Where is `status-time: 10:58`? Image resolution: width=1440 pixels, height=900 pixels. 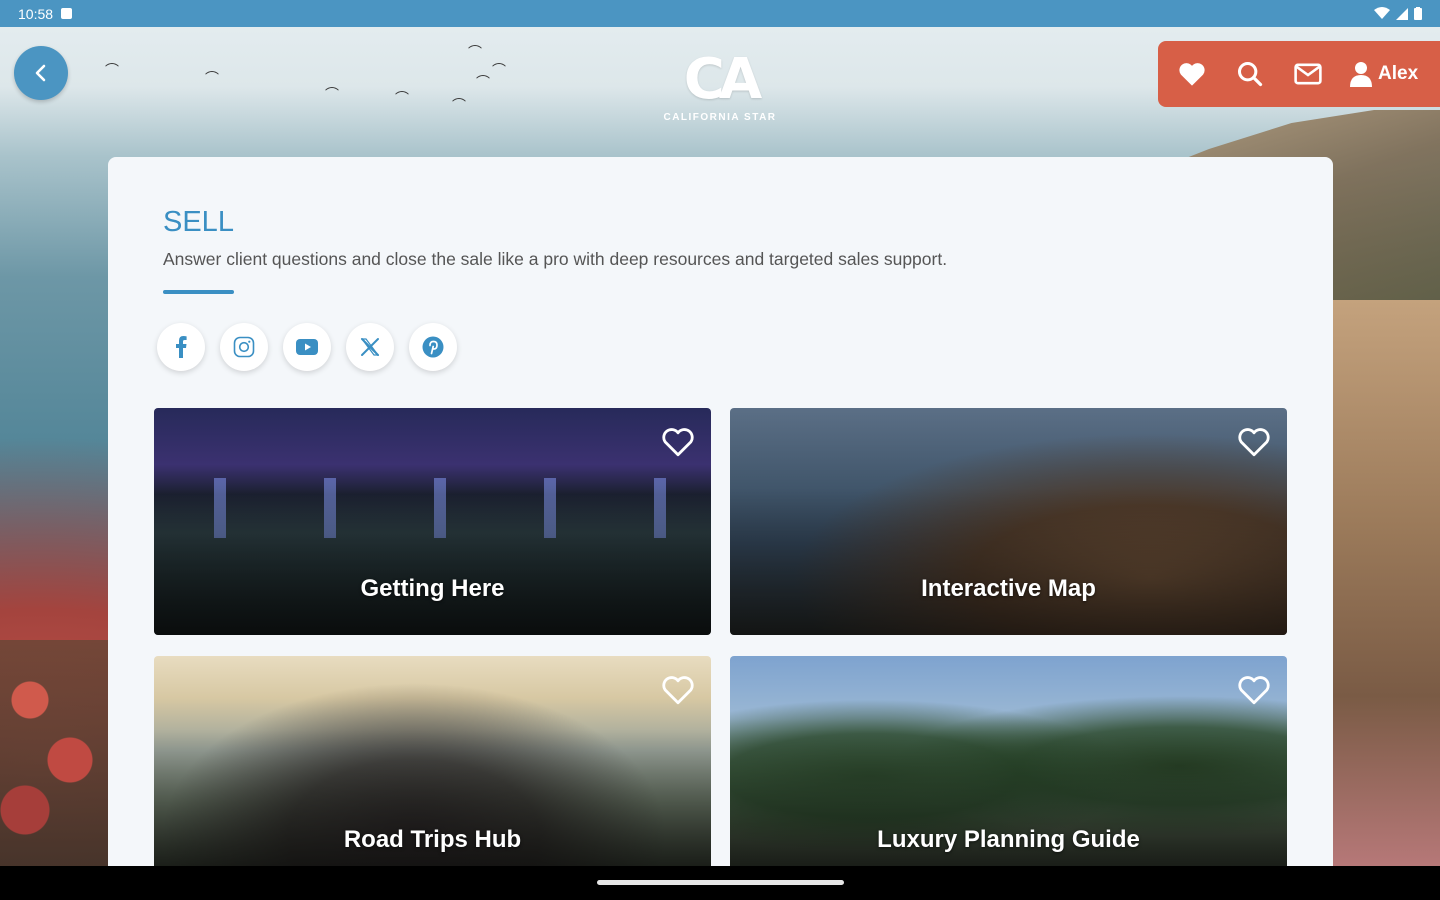 status-time: 10:58 is located at coordinates (36, 13).